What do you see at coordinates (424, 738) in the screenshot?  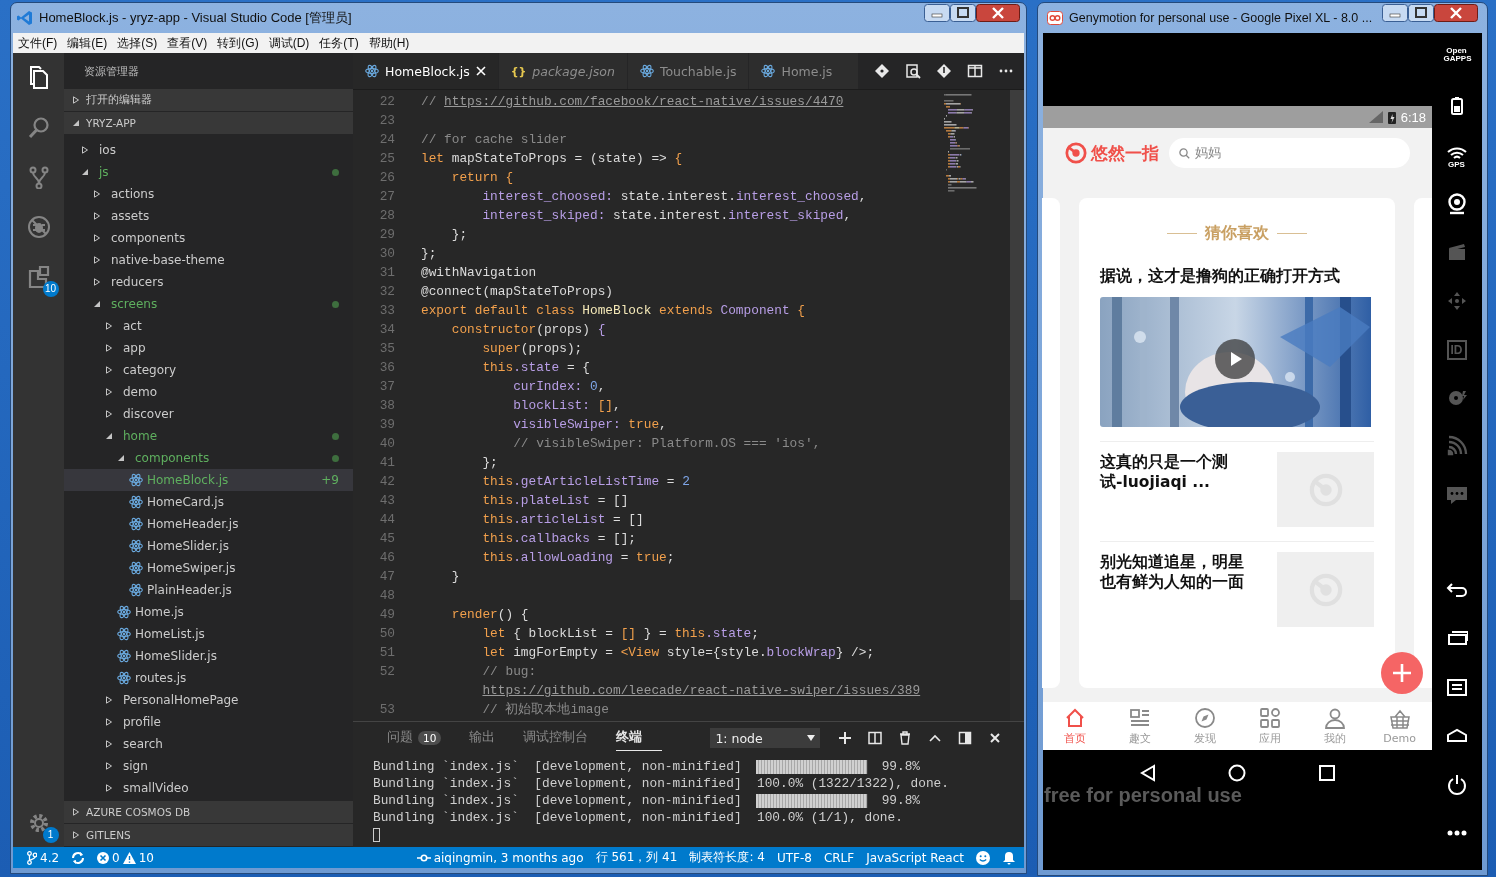 I see `panel-tab: 问题 10` at bounding box center [424, 738].